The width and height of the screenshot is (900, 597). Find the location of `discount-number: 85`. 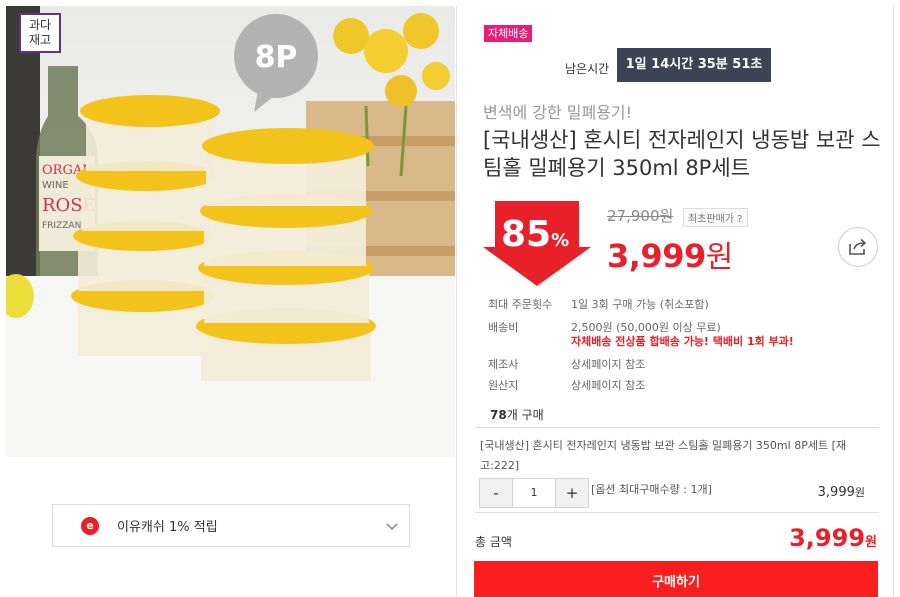

discount-number: 85 is located at coordinates (526, 234).